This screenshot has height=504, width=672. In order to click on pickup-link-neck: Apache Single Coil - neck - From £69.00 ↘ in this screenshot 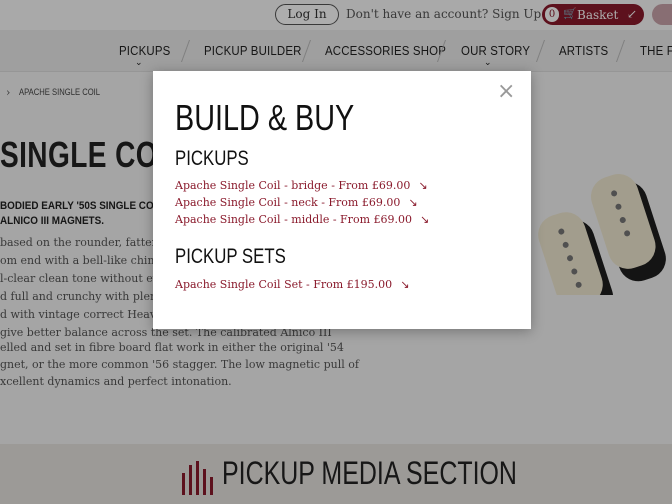, I will do `click(296, 202)`.